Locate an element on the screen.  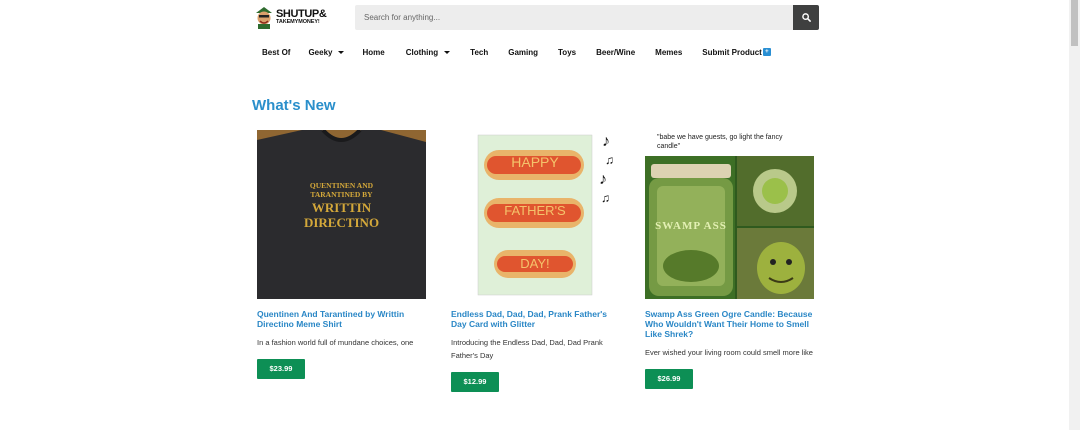
product-image-card: ♪ ♫ ♪ ♫ HAPPY FATHER'S DAY! is located at coordinates (535, 214).